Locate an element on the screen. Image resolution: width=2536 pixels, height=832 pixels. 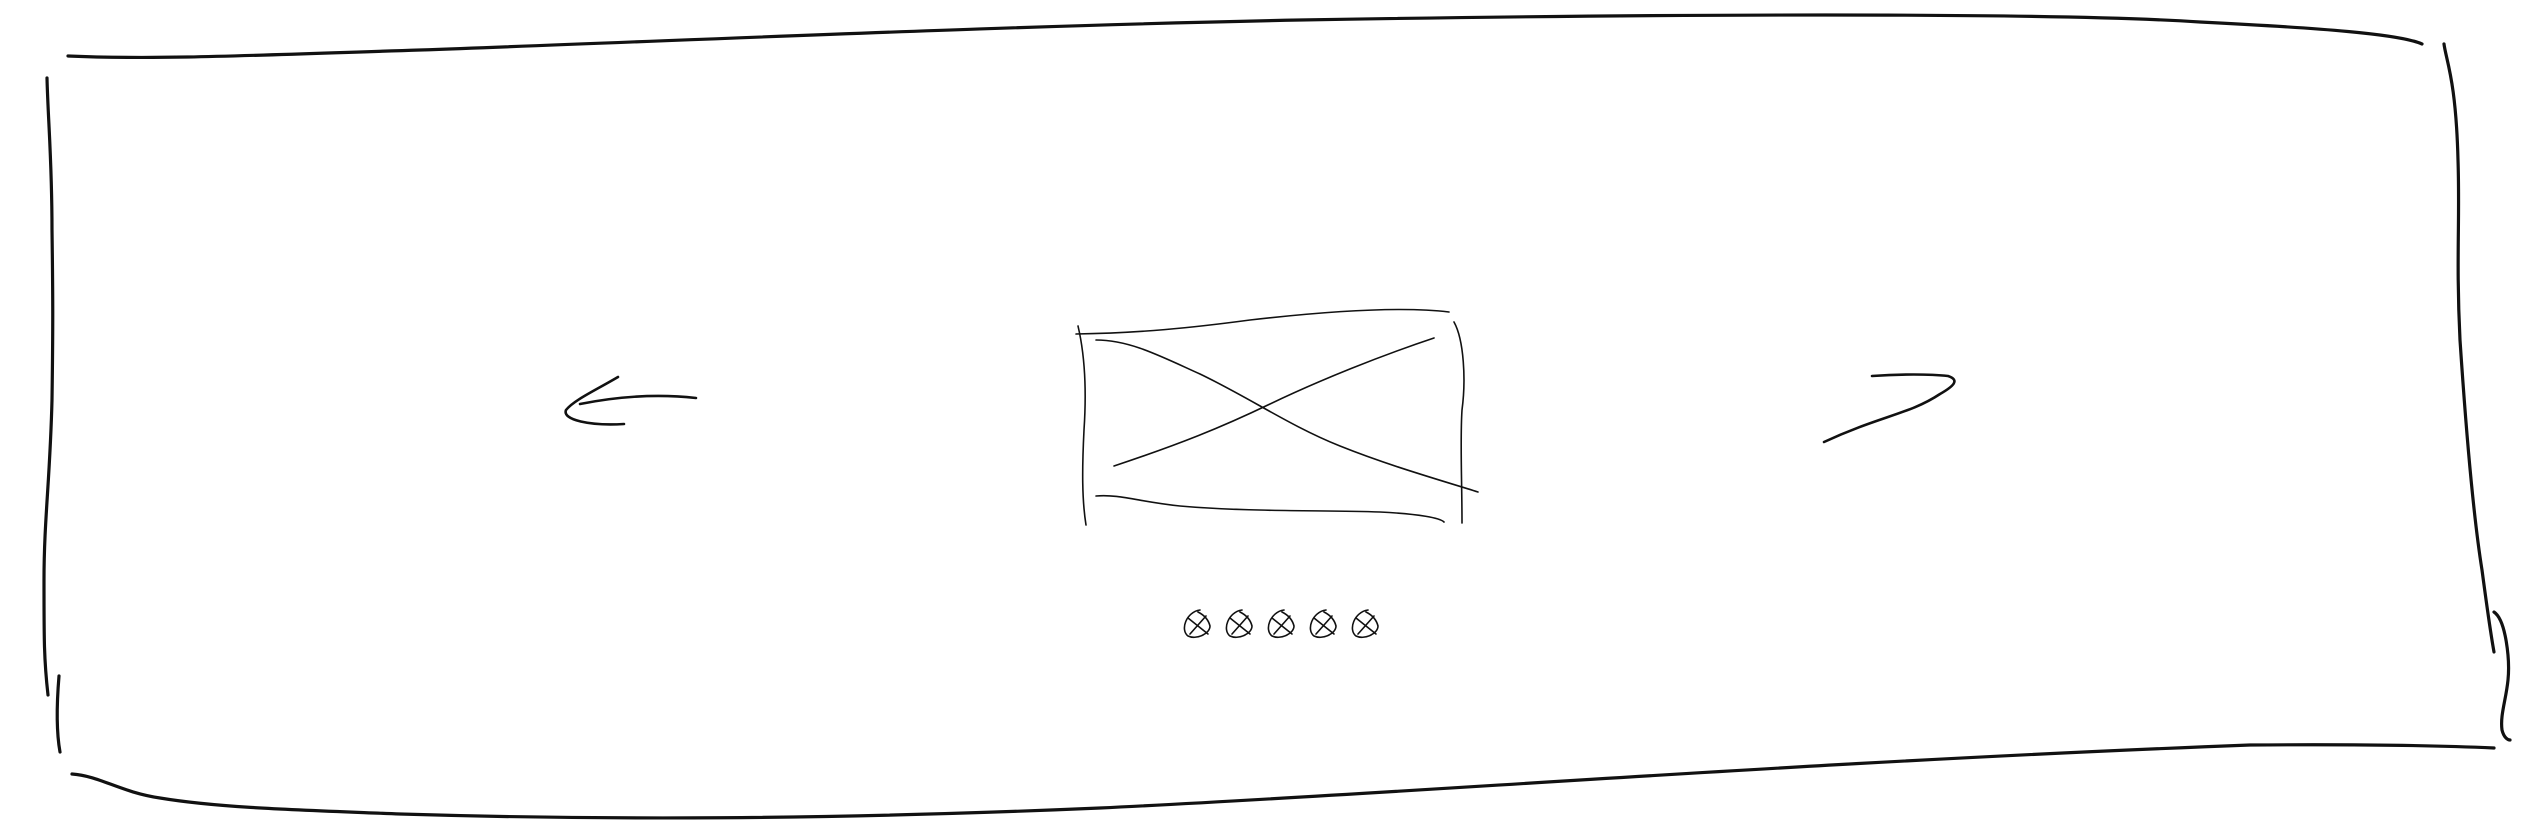
prev-arrow-button is located at coordinates (631, 400).